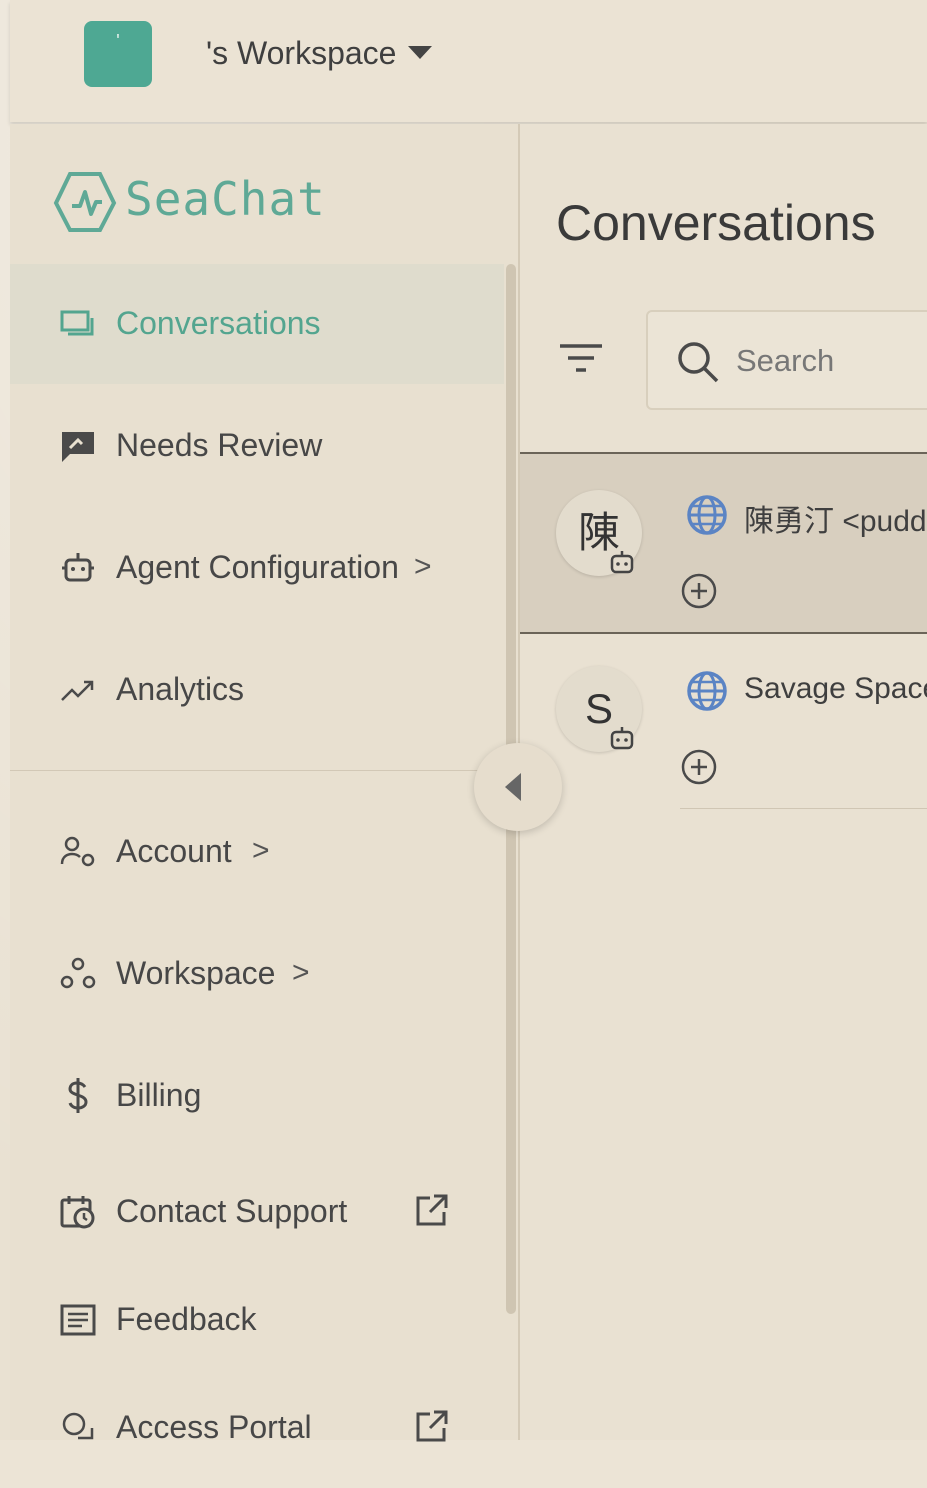 Image resolution: width=927 pixels, height=1488 pixels. What do you see at coordinates (196, 973) in the screenshot?
I see `sidebar-item-label: Workspace` at bounding box center [196, 973].